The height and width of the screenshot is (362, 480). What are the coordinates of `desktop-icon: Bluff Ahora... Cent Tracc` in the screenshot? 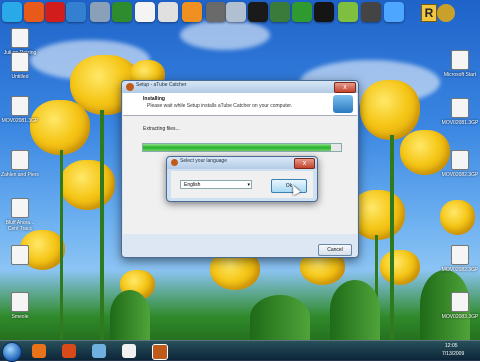 It's located at (20, 215).